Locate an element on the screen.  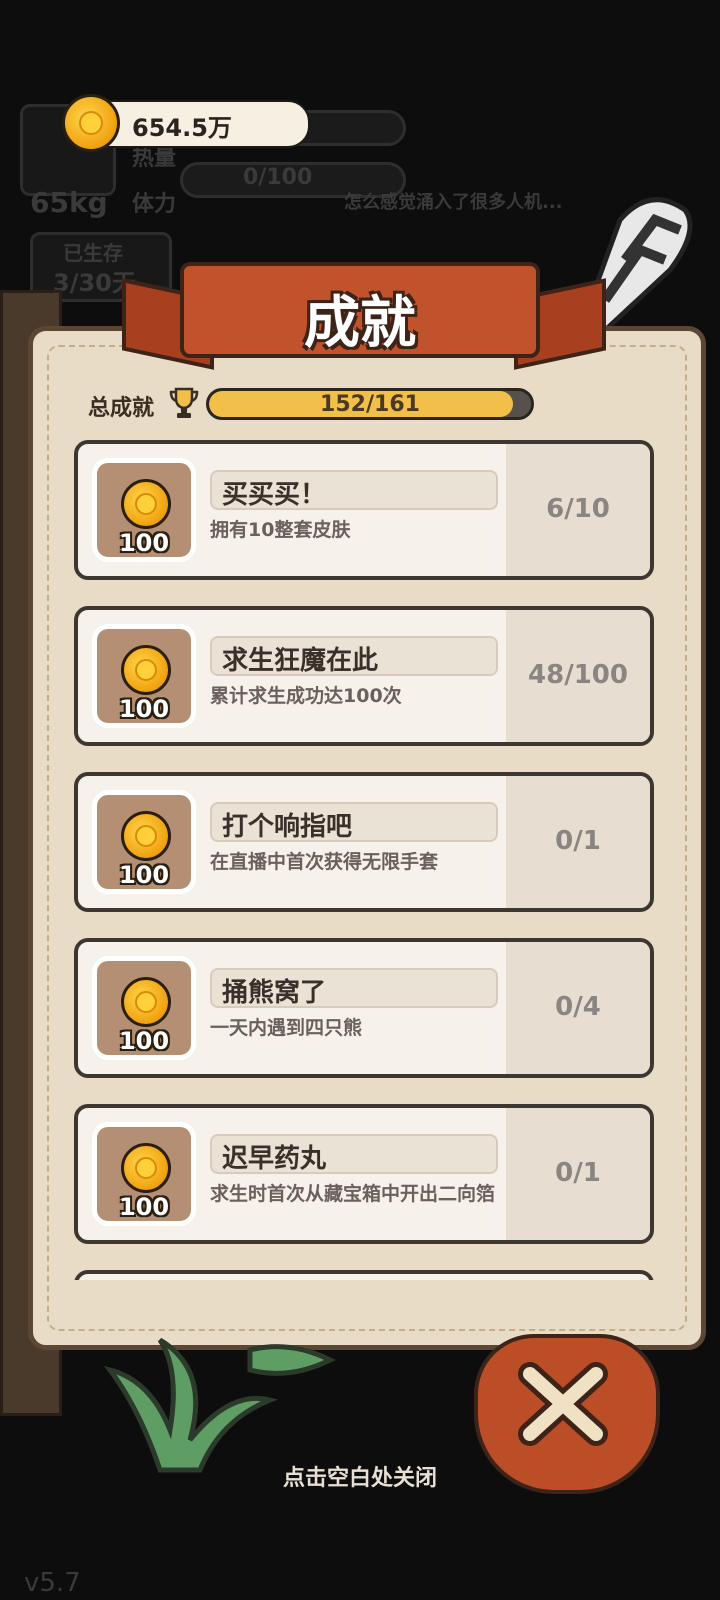
achievement-description: 累计求生成功达100次 is located at coordinates (306, 696).